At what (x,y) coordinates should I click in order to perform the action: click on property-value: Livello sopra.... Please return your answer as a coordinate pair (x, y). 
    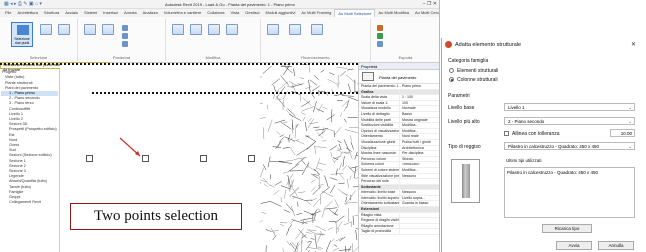
    Looking at the image, I should click on (419, 198).